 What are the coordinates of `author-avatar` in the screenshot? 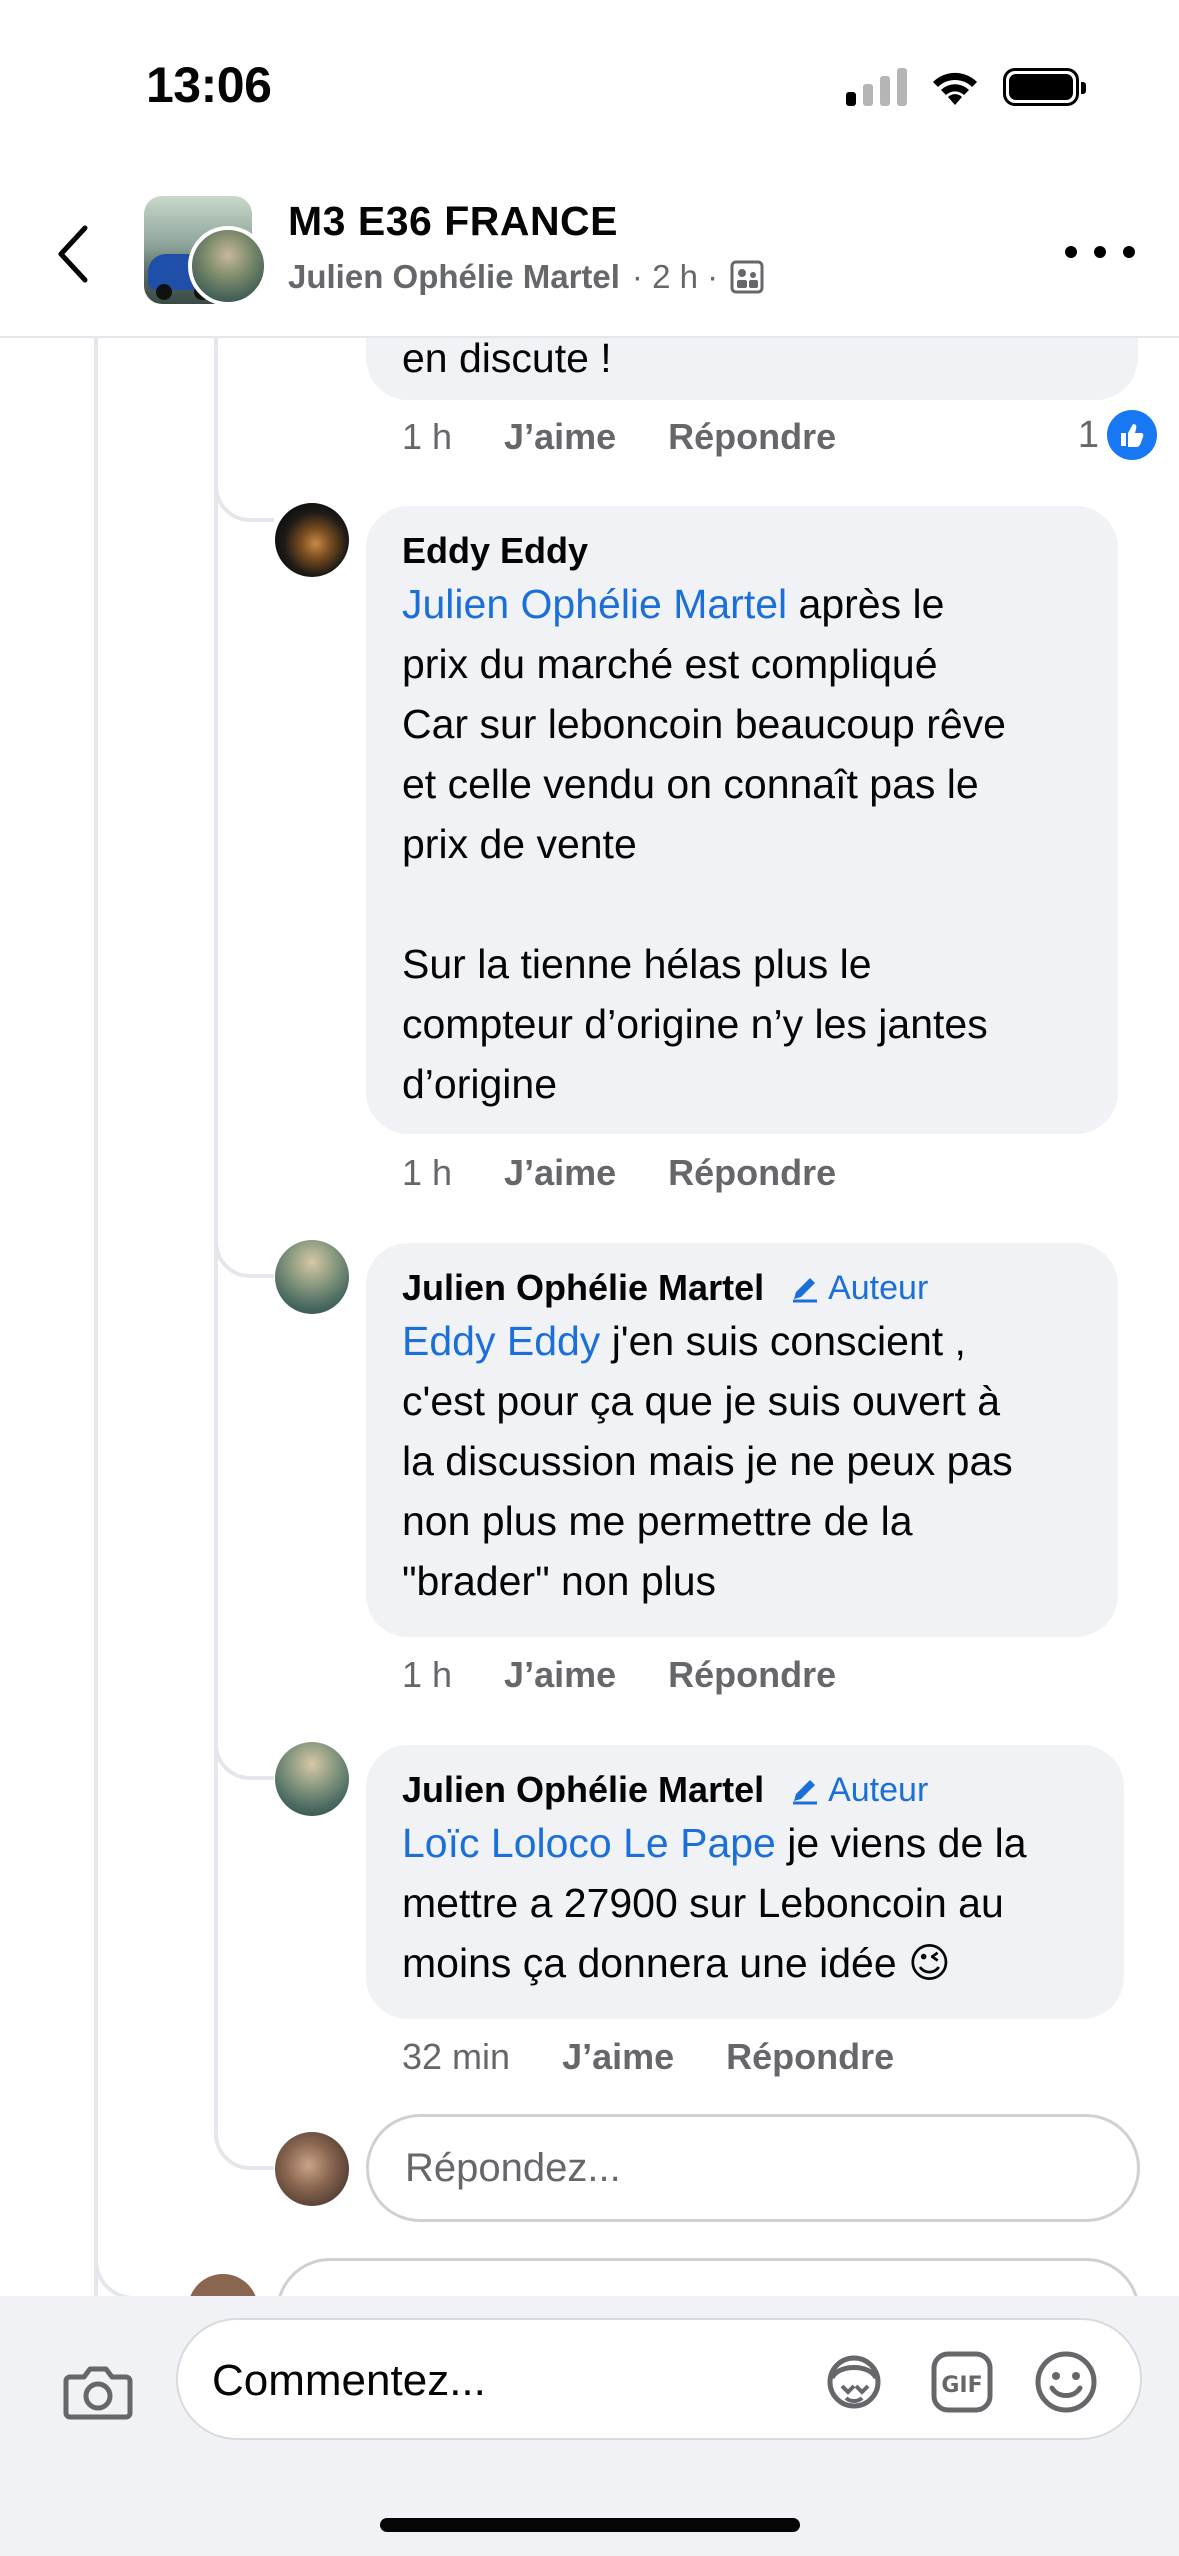 It's located at (228, 266).